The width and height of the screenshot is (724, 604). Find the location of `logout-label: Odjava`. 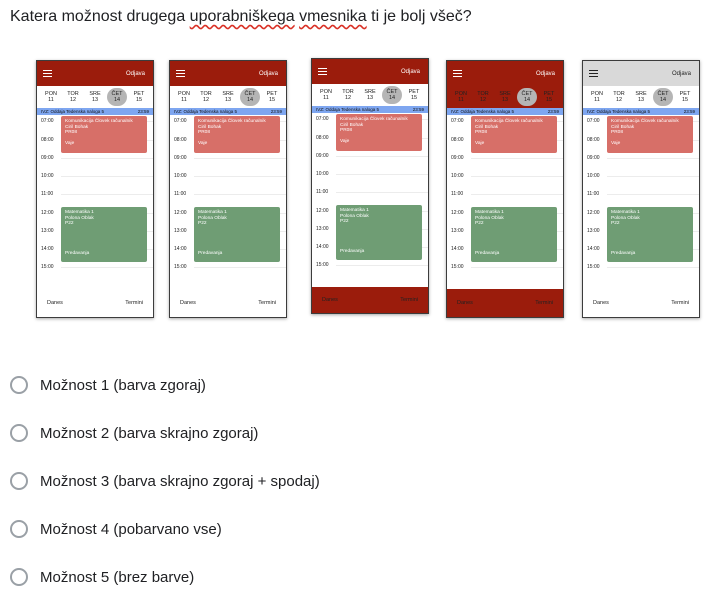

logout-label: Odjava is located at coordinates (681, 73).